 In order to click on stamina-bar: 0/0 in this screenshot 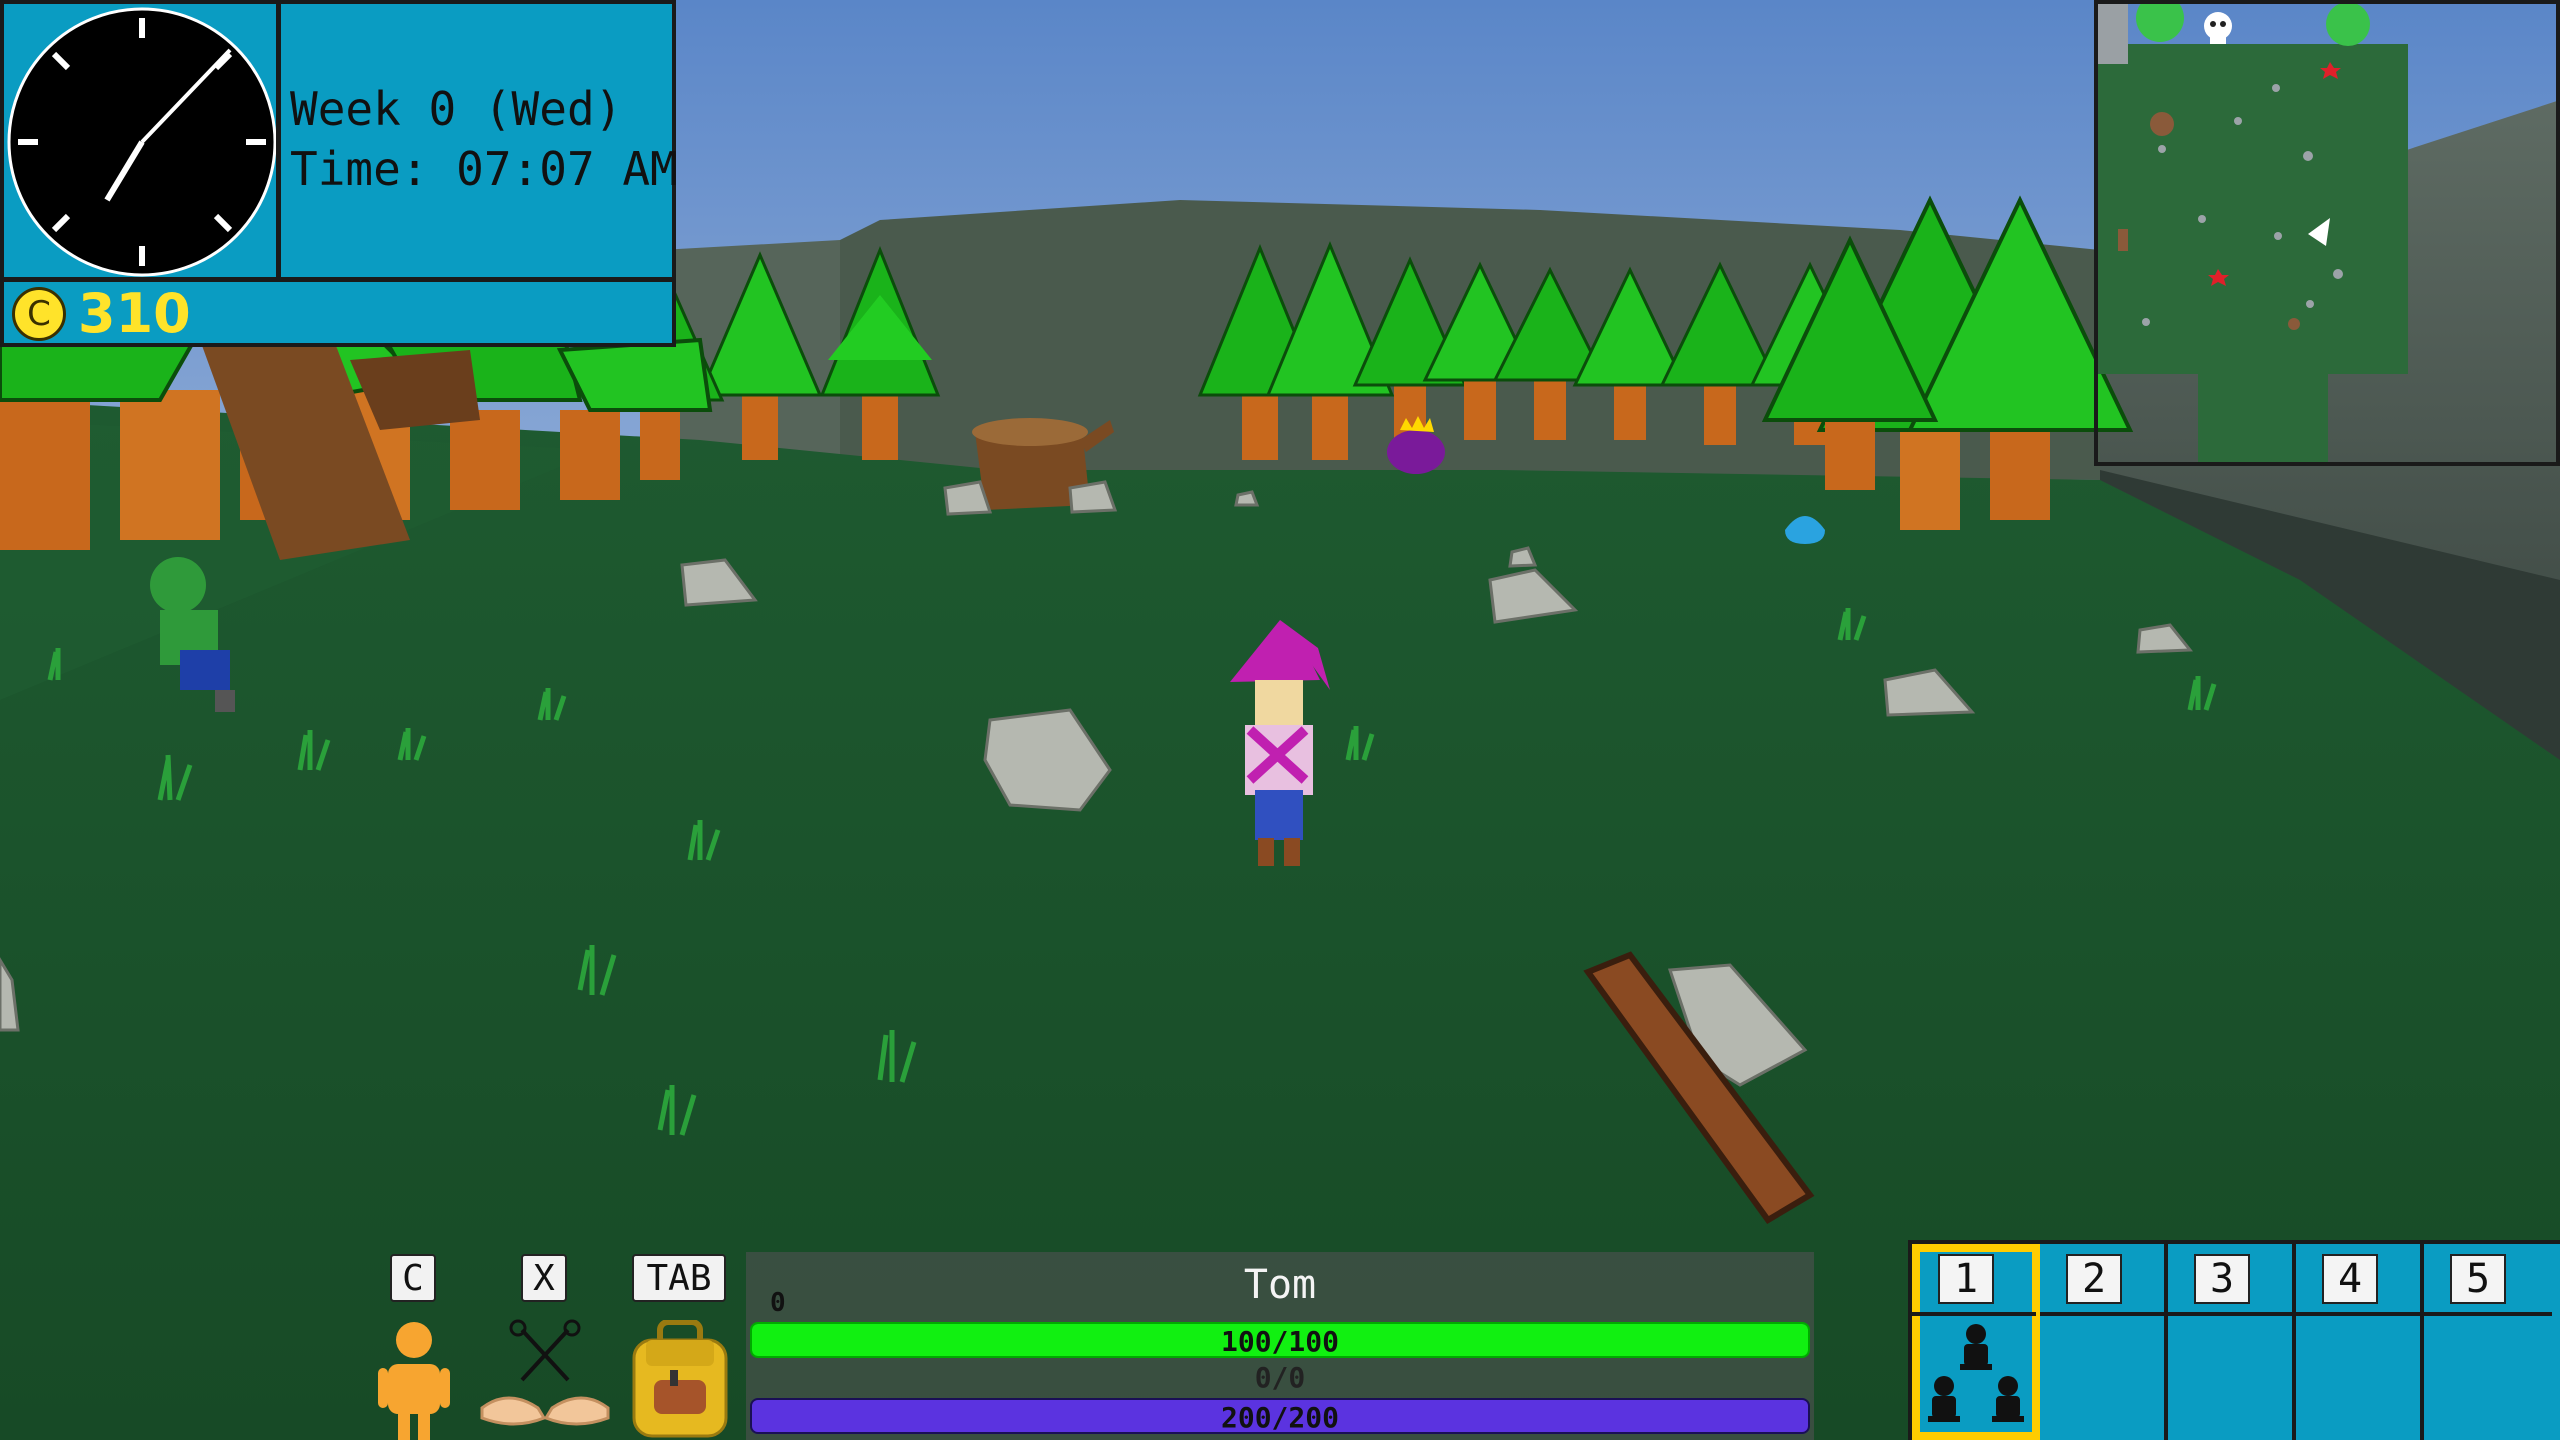, I will do `click(1280, 1378)`.